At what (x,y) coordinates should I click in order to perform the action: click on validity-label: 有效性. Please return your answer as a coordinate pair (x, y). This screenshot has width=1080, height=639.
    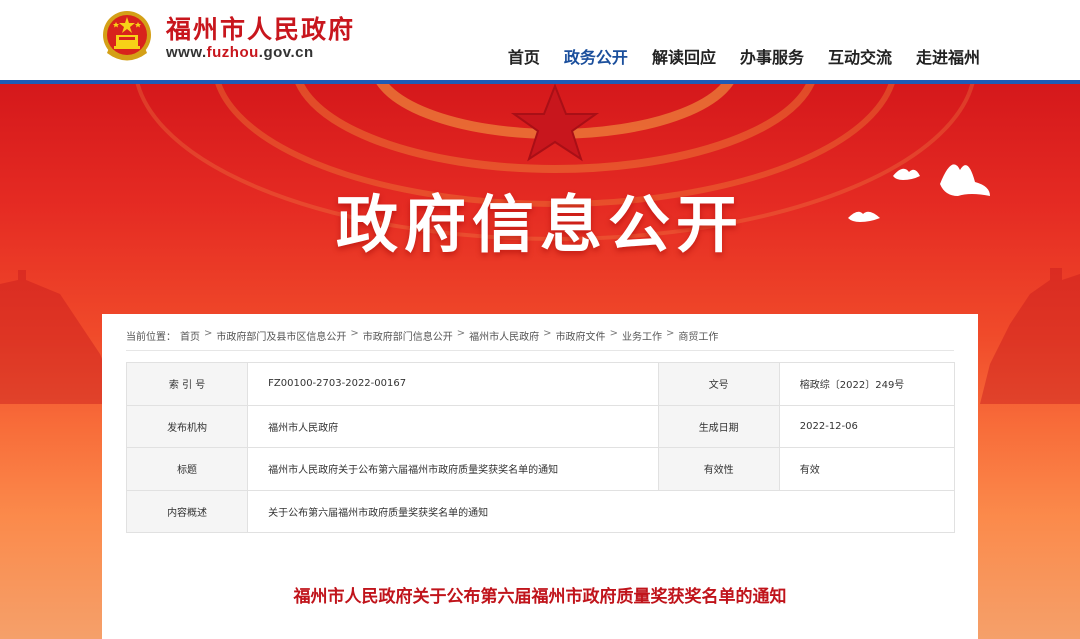
    Looking at the image, I should click on (718, 469).